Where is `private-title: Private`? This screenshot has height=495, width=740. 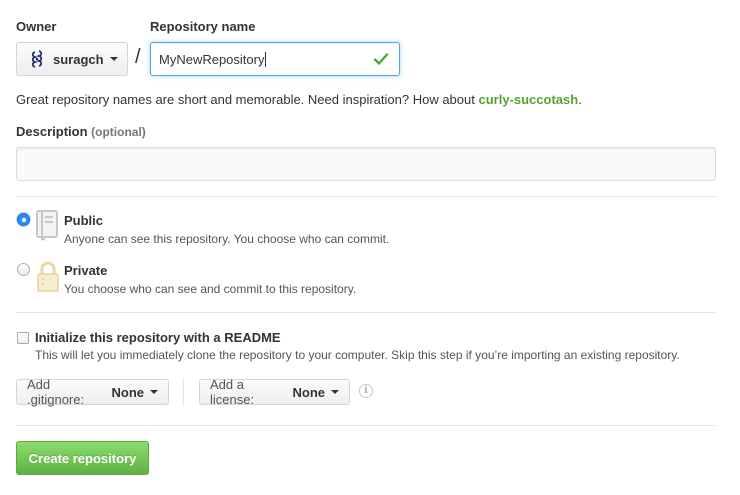 private-title: Private is located at coordinates (86, 270).